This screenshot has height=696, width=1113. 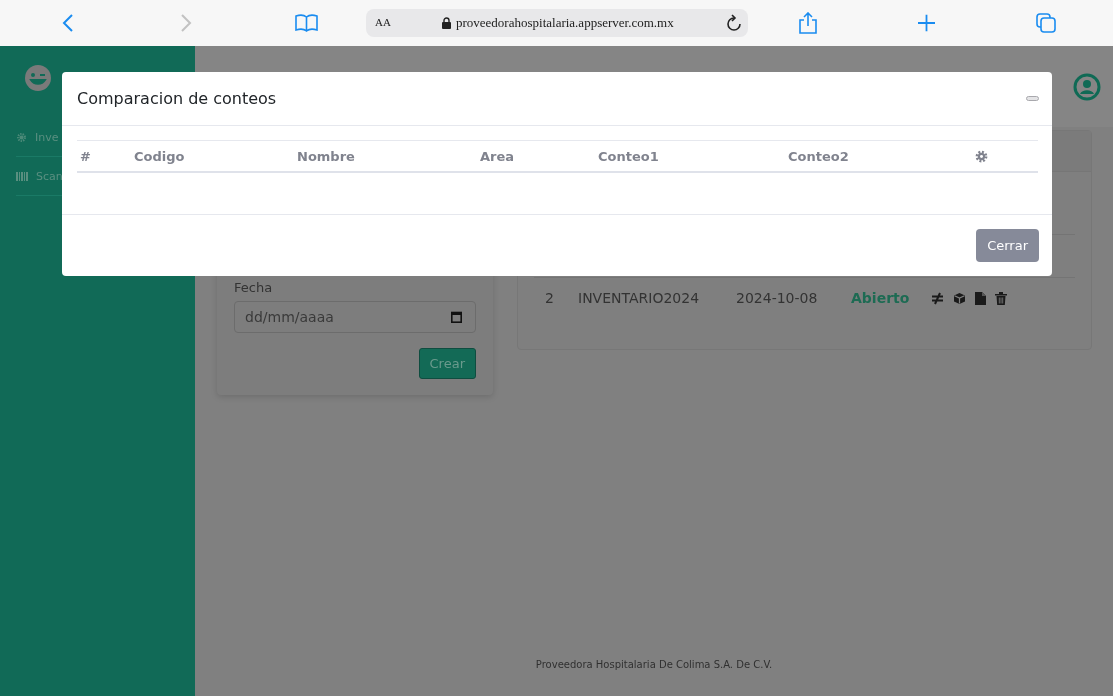 I want to click on row-number: 2, so click(x=550, y=298).